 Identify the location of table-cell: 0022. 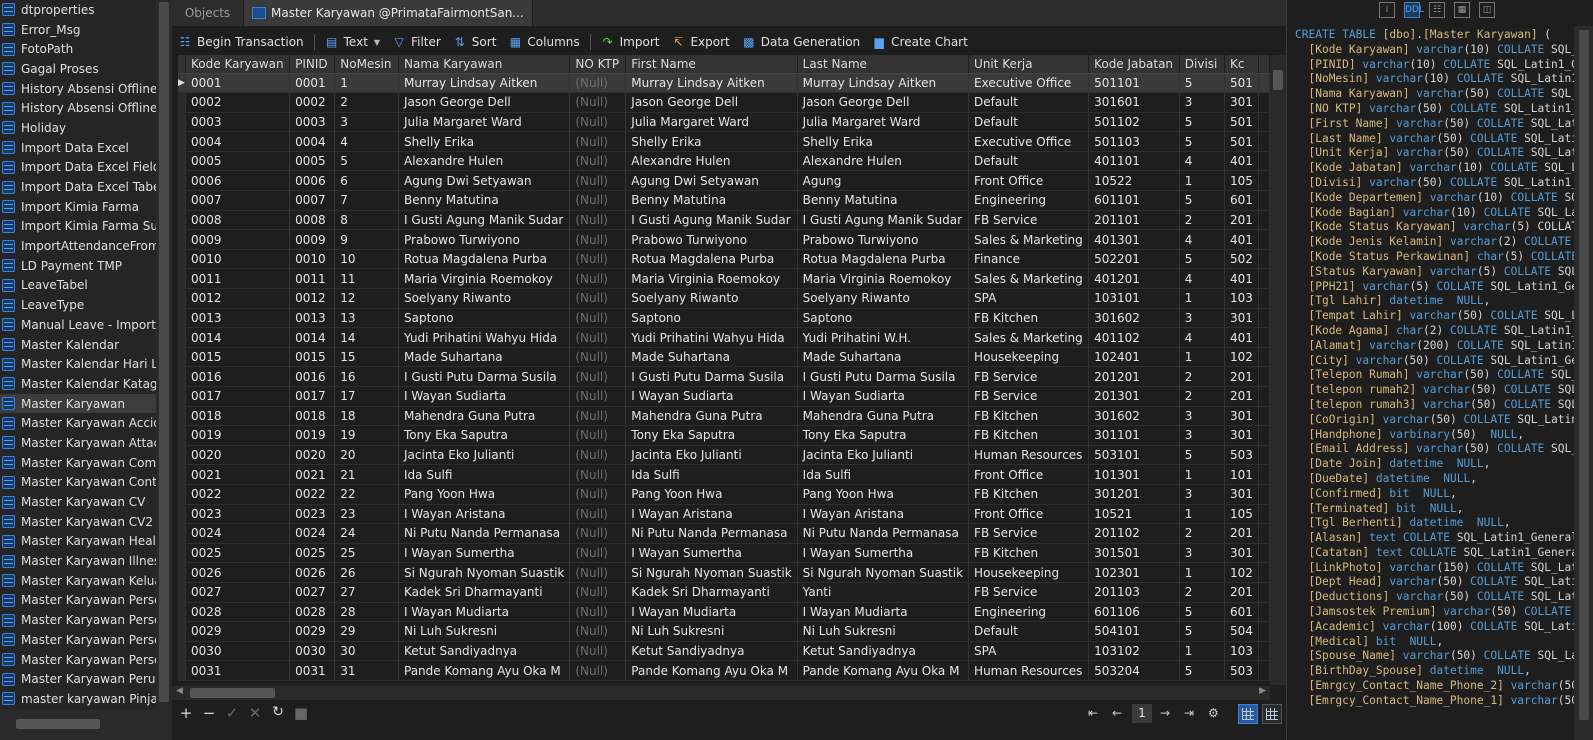
(312, 494).